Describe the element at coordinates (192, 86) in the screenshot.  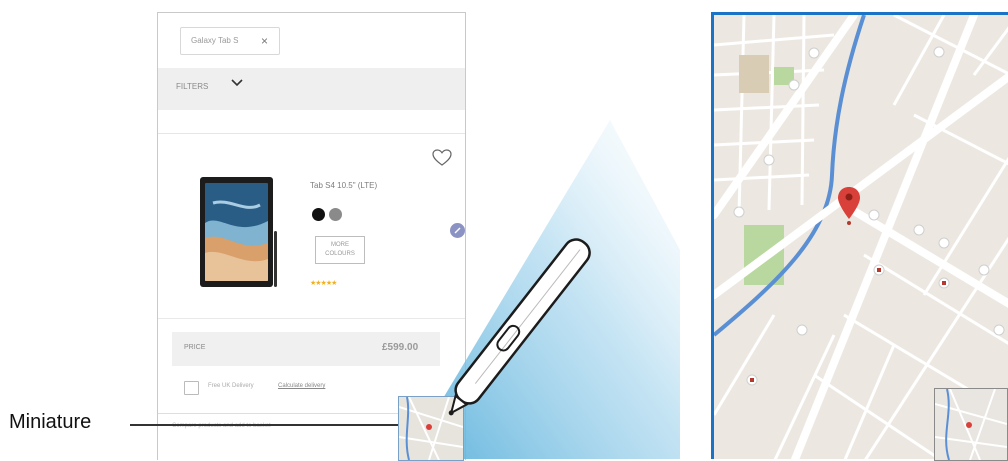
I see `filter-label: FILTERS` at that location.